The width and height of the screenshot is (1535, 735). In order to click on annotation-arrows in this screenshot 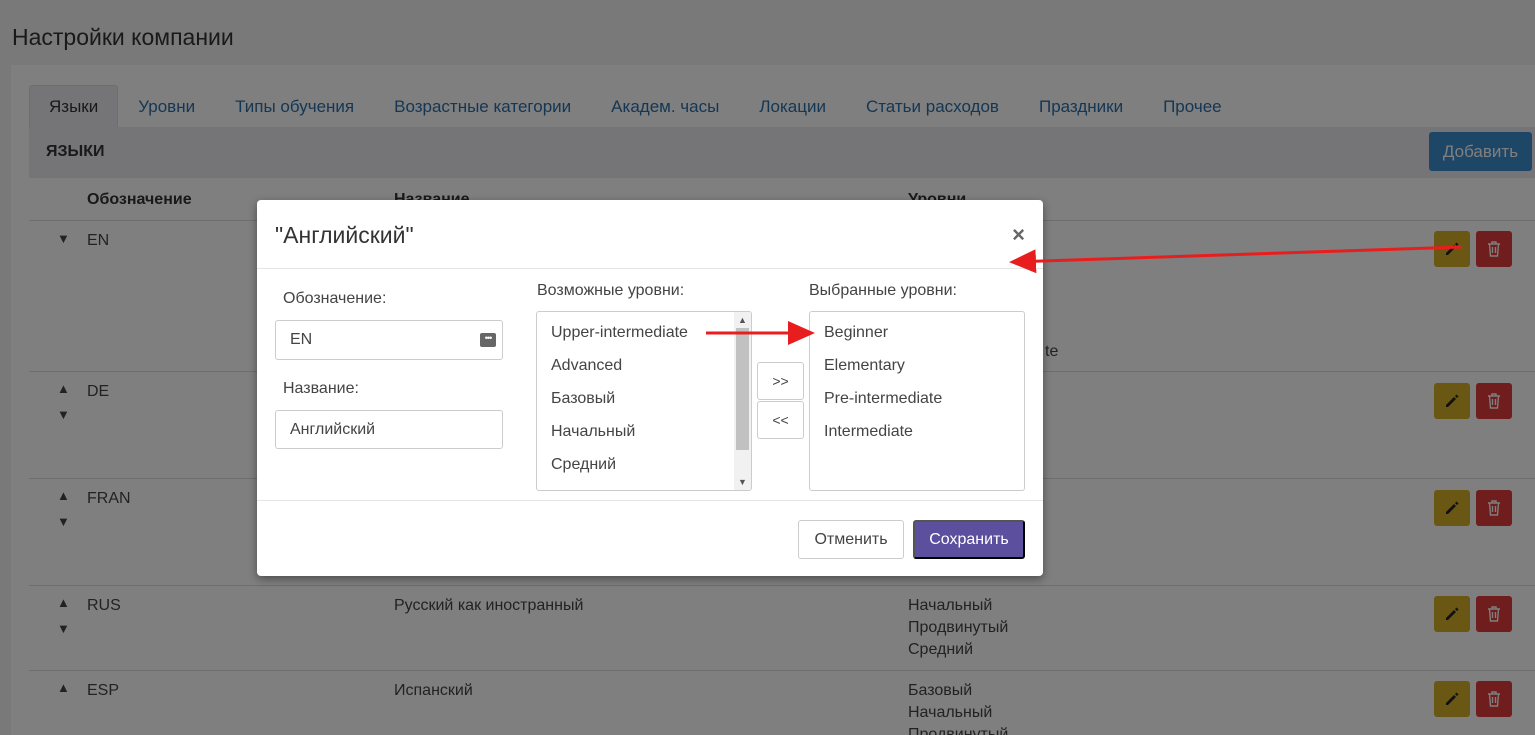, I will do `click(1084, 295)`.